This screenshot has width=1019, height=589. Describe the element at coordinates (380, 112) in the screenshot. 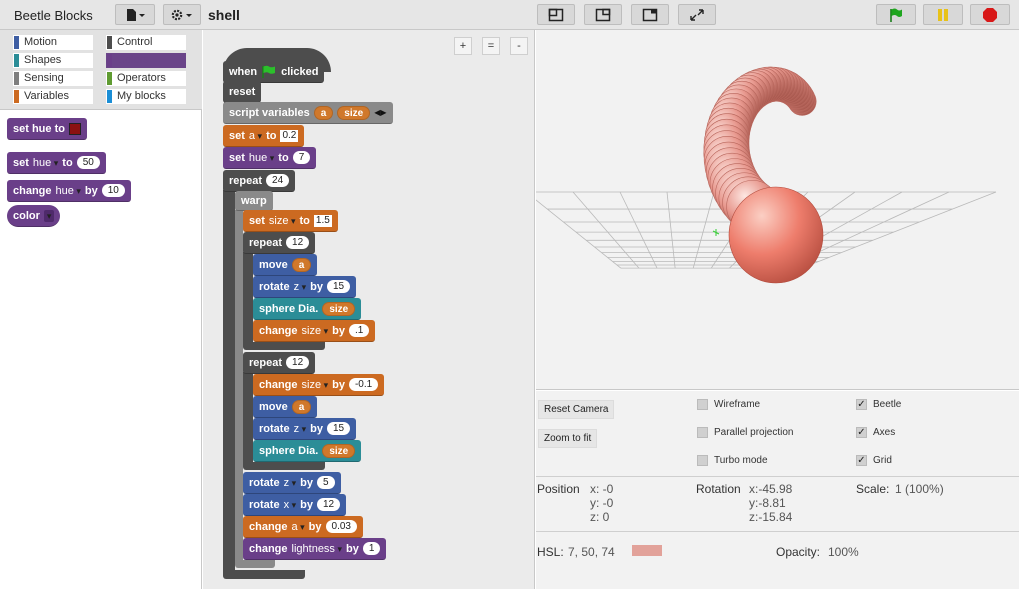

I see `arrows-icon: ◀▶` at that location.